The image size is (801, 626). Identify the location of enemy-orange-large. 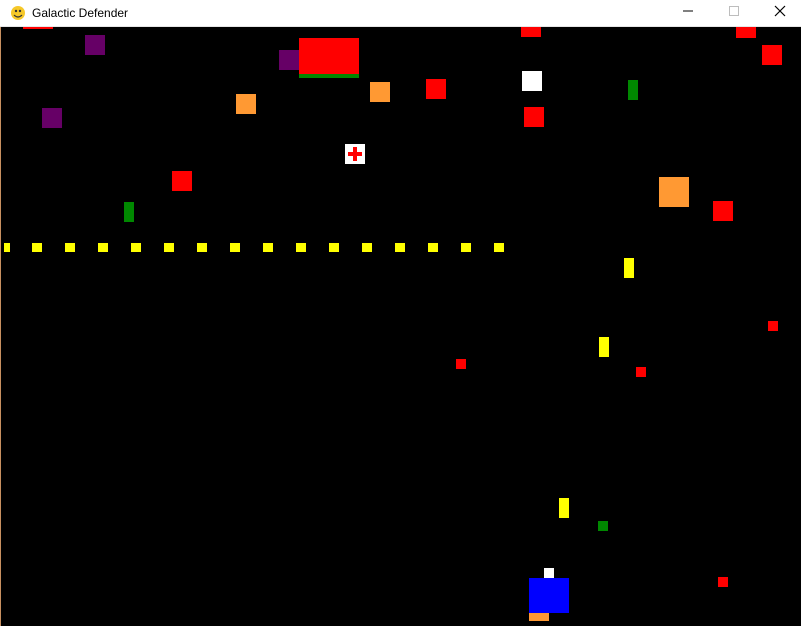
(674, 192).